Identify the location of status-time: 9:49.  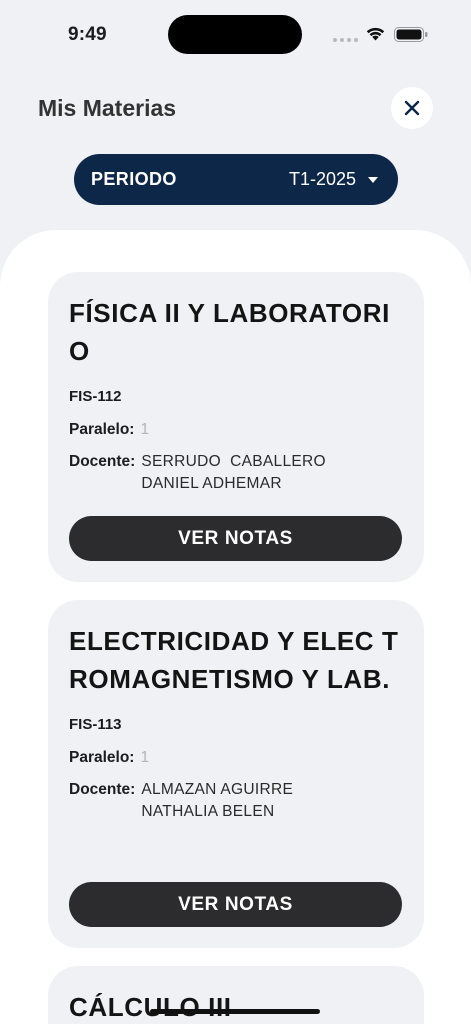
(87, 34).